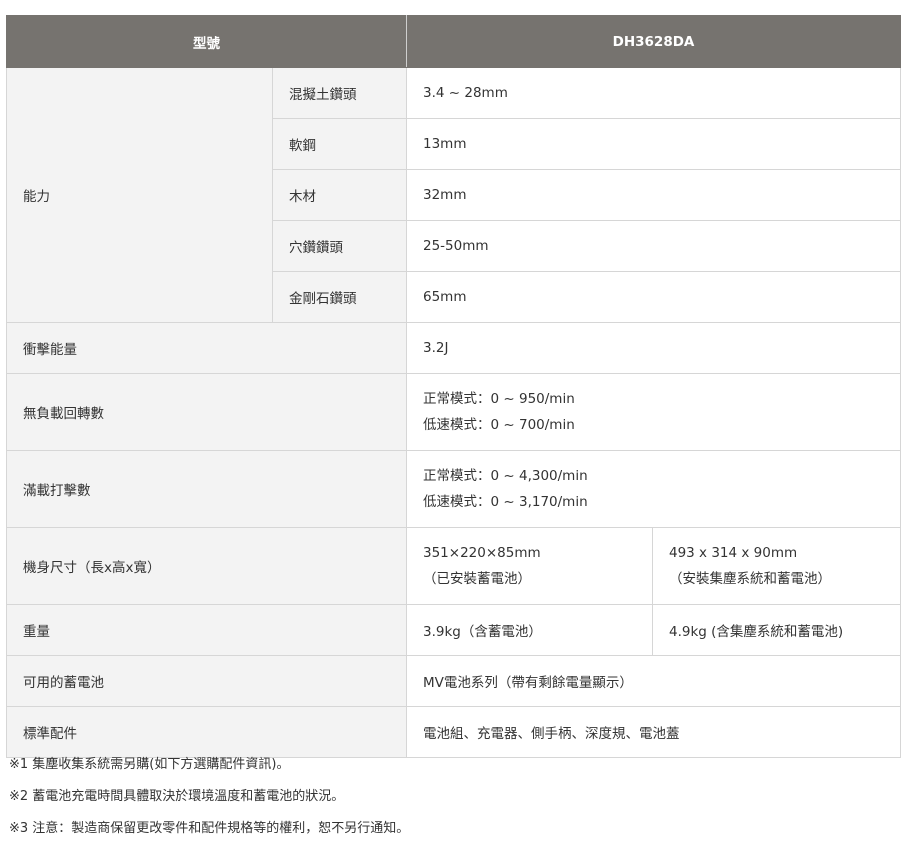 The width and height of the screenshot is (912, 848). I want to click on no-load-speed-row: 無負載回轉數 正常模式：0 ~ 950/min 低速模式：0 ~ 700/min, so click(454, 412).